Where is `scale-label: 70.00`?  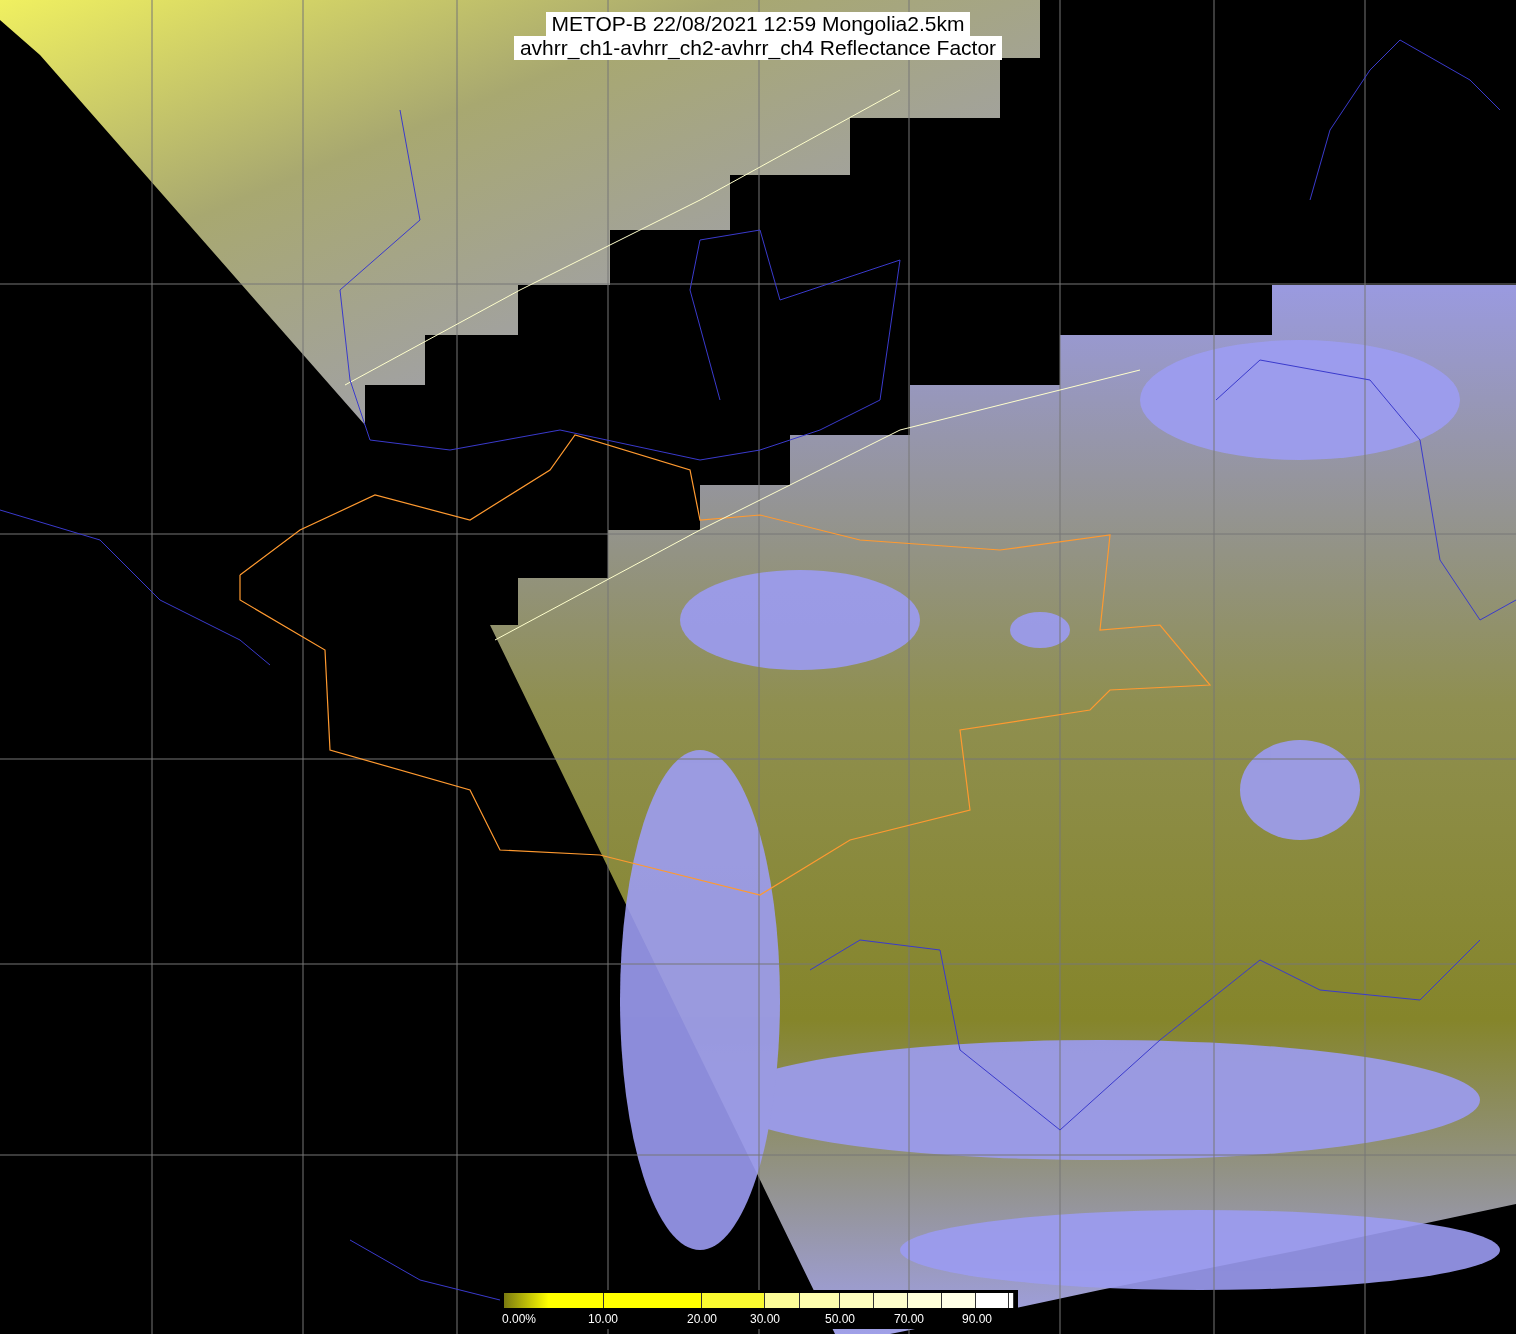 scale-label: 70.00 is located at coordinates (909, 1319).